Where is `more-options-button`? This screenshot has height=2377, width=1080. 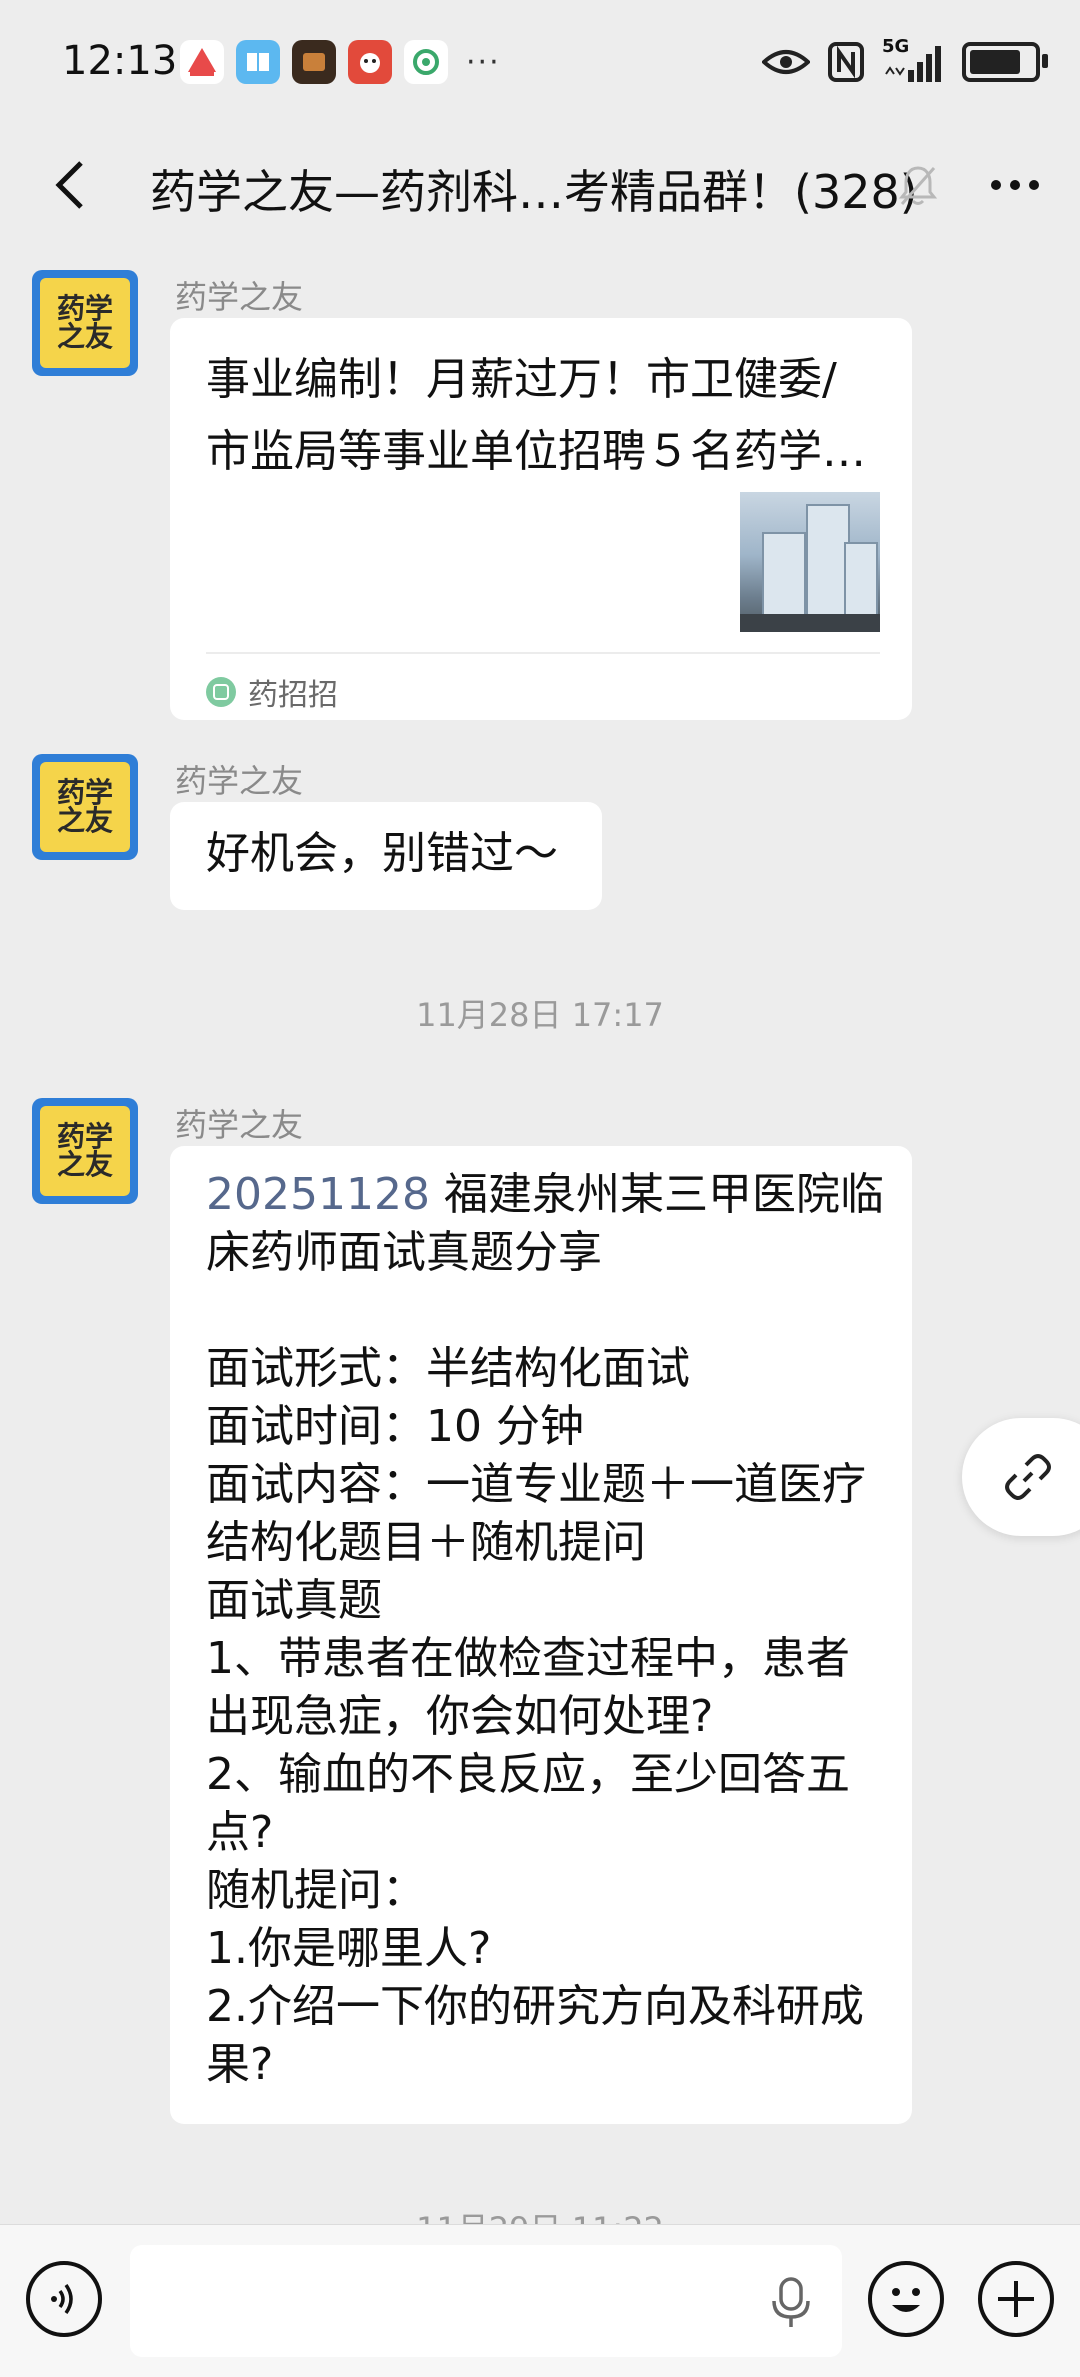
more-options-button is located at coordinates (1015, 185).